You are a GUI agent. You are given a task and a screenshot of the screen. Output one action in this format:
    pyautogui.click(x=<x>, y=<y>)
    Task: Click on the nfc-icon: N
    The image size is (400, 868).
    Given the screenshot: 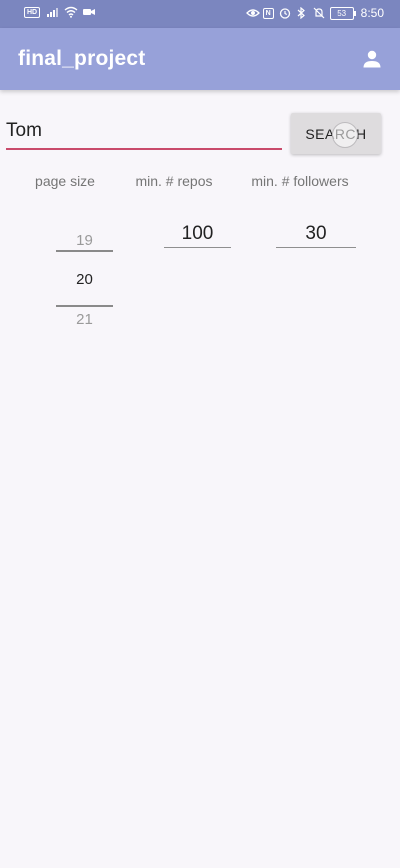 What is the action you would take?
    pyautogui.click(x=268, y=13)
    